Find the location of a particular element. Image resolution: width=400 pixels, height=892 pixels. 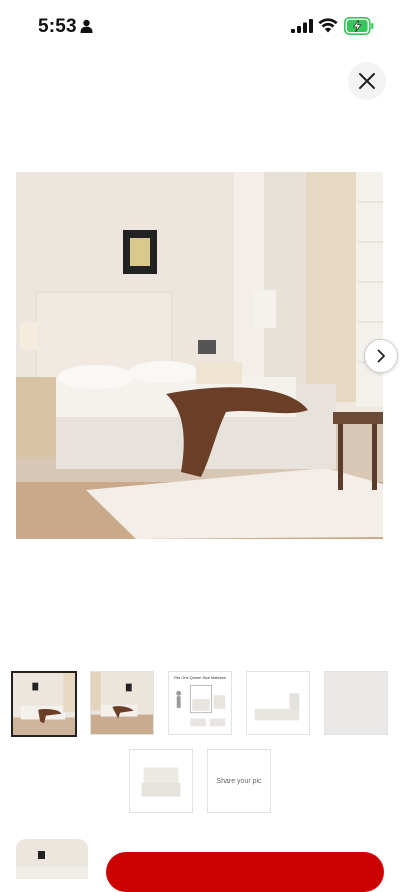

close-icon is located at coordinates (367, 81).